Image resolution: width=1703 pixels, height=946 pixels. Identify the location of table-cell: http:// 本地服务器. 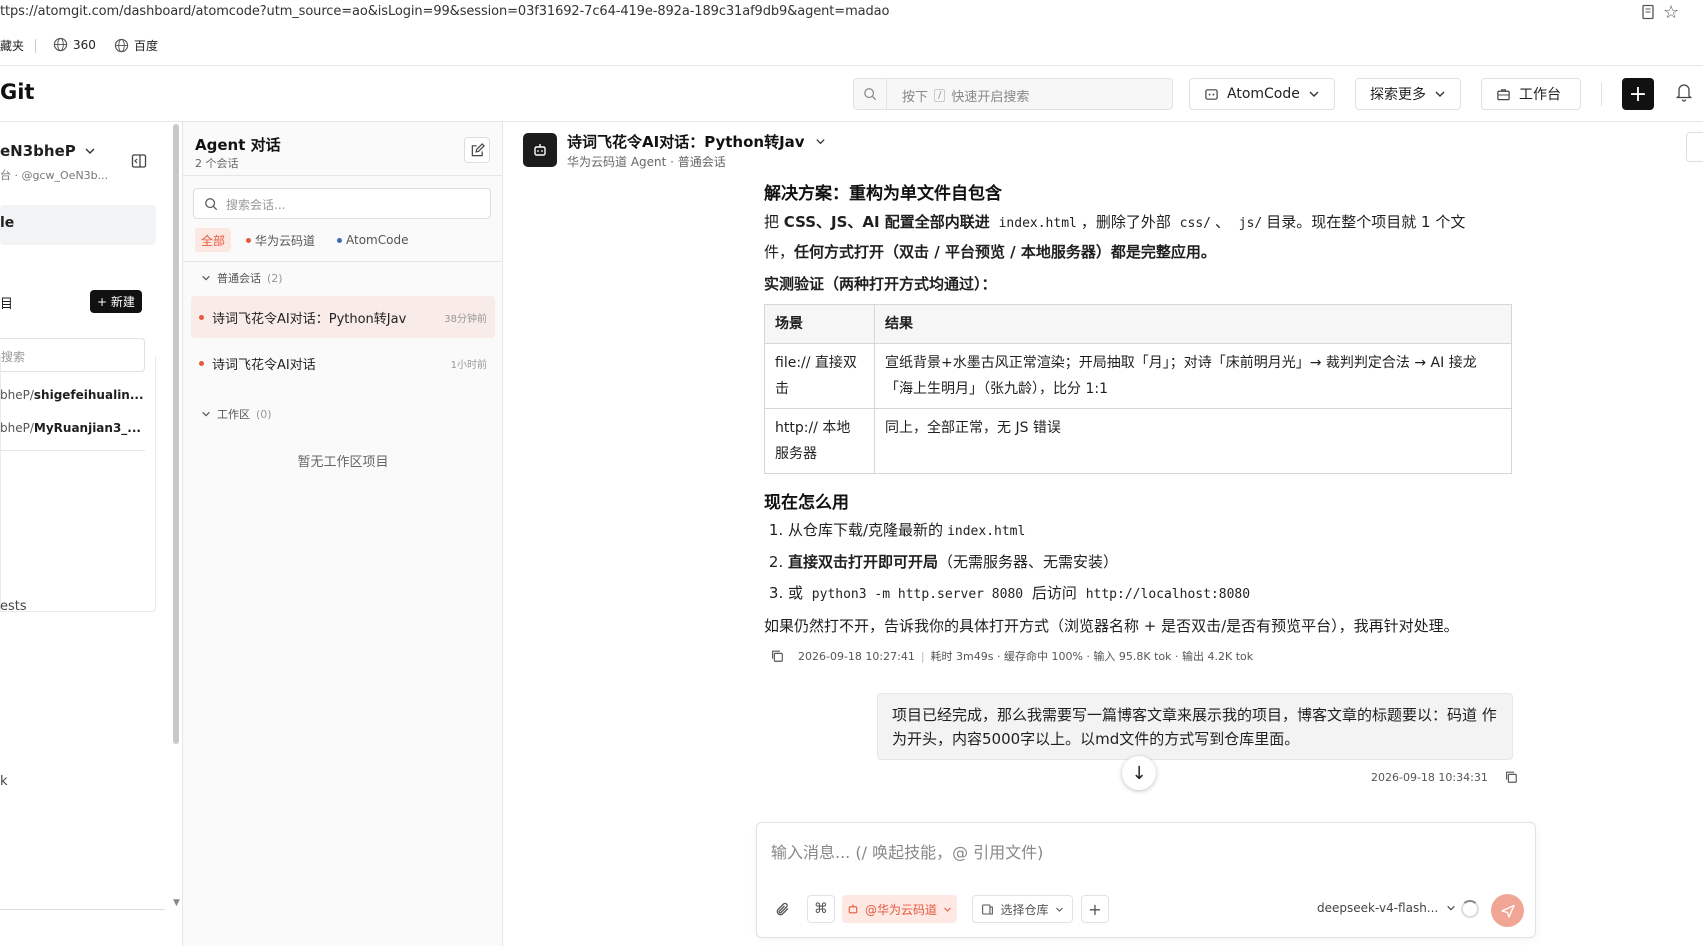
(819, 441).